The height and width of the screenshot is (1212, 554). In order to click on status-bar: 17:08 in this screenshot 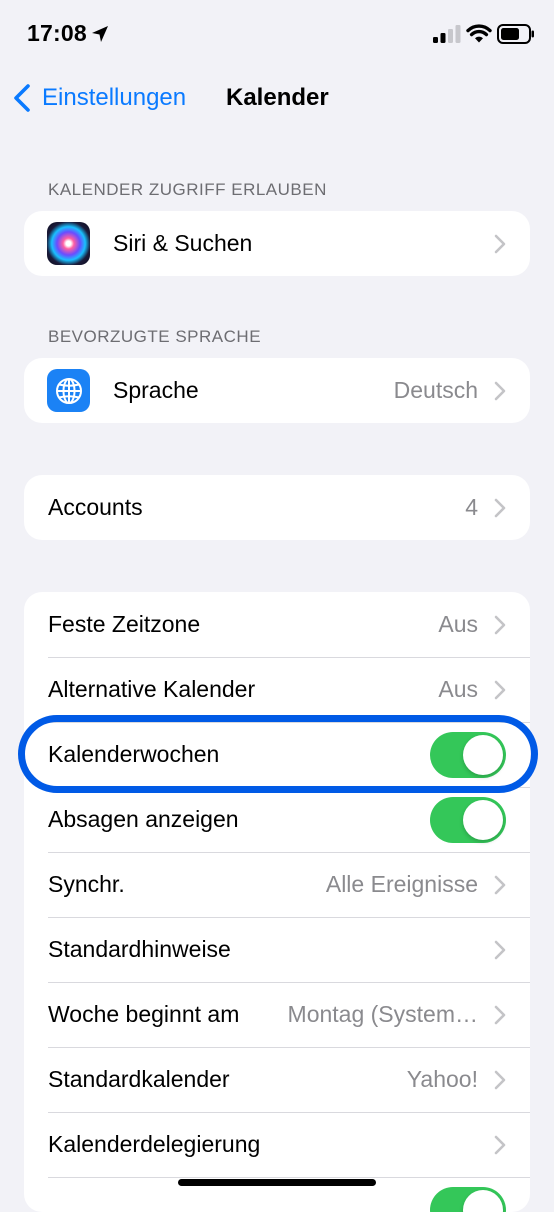, I will do `click(277, 35)`.